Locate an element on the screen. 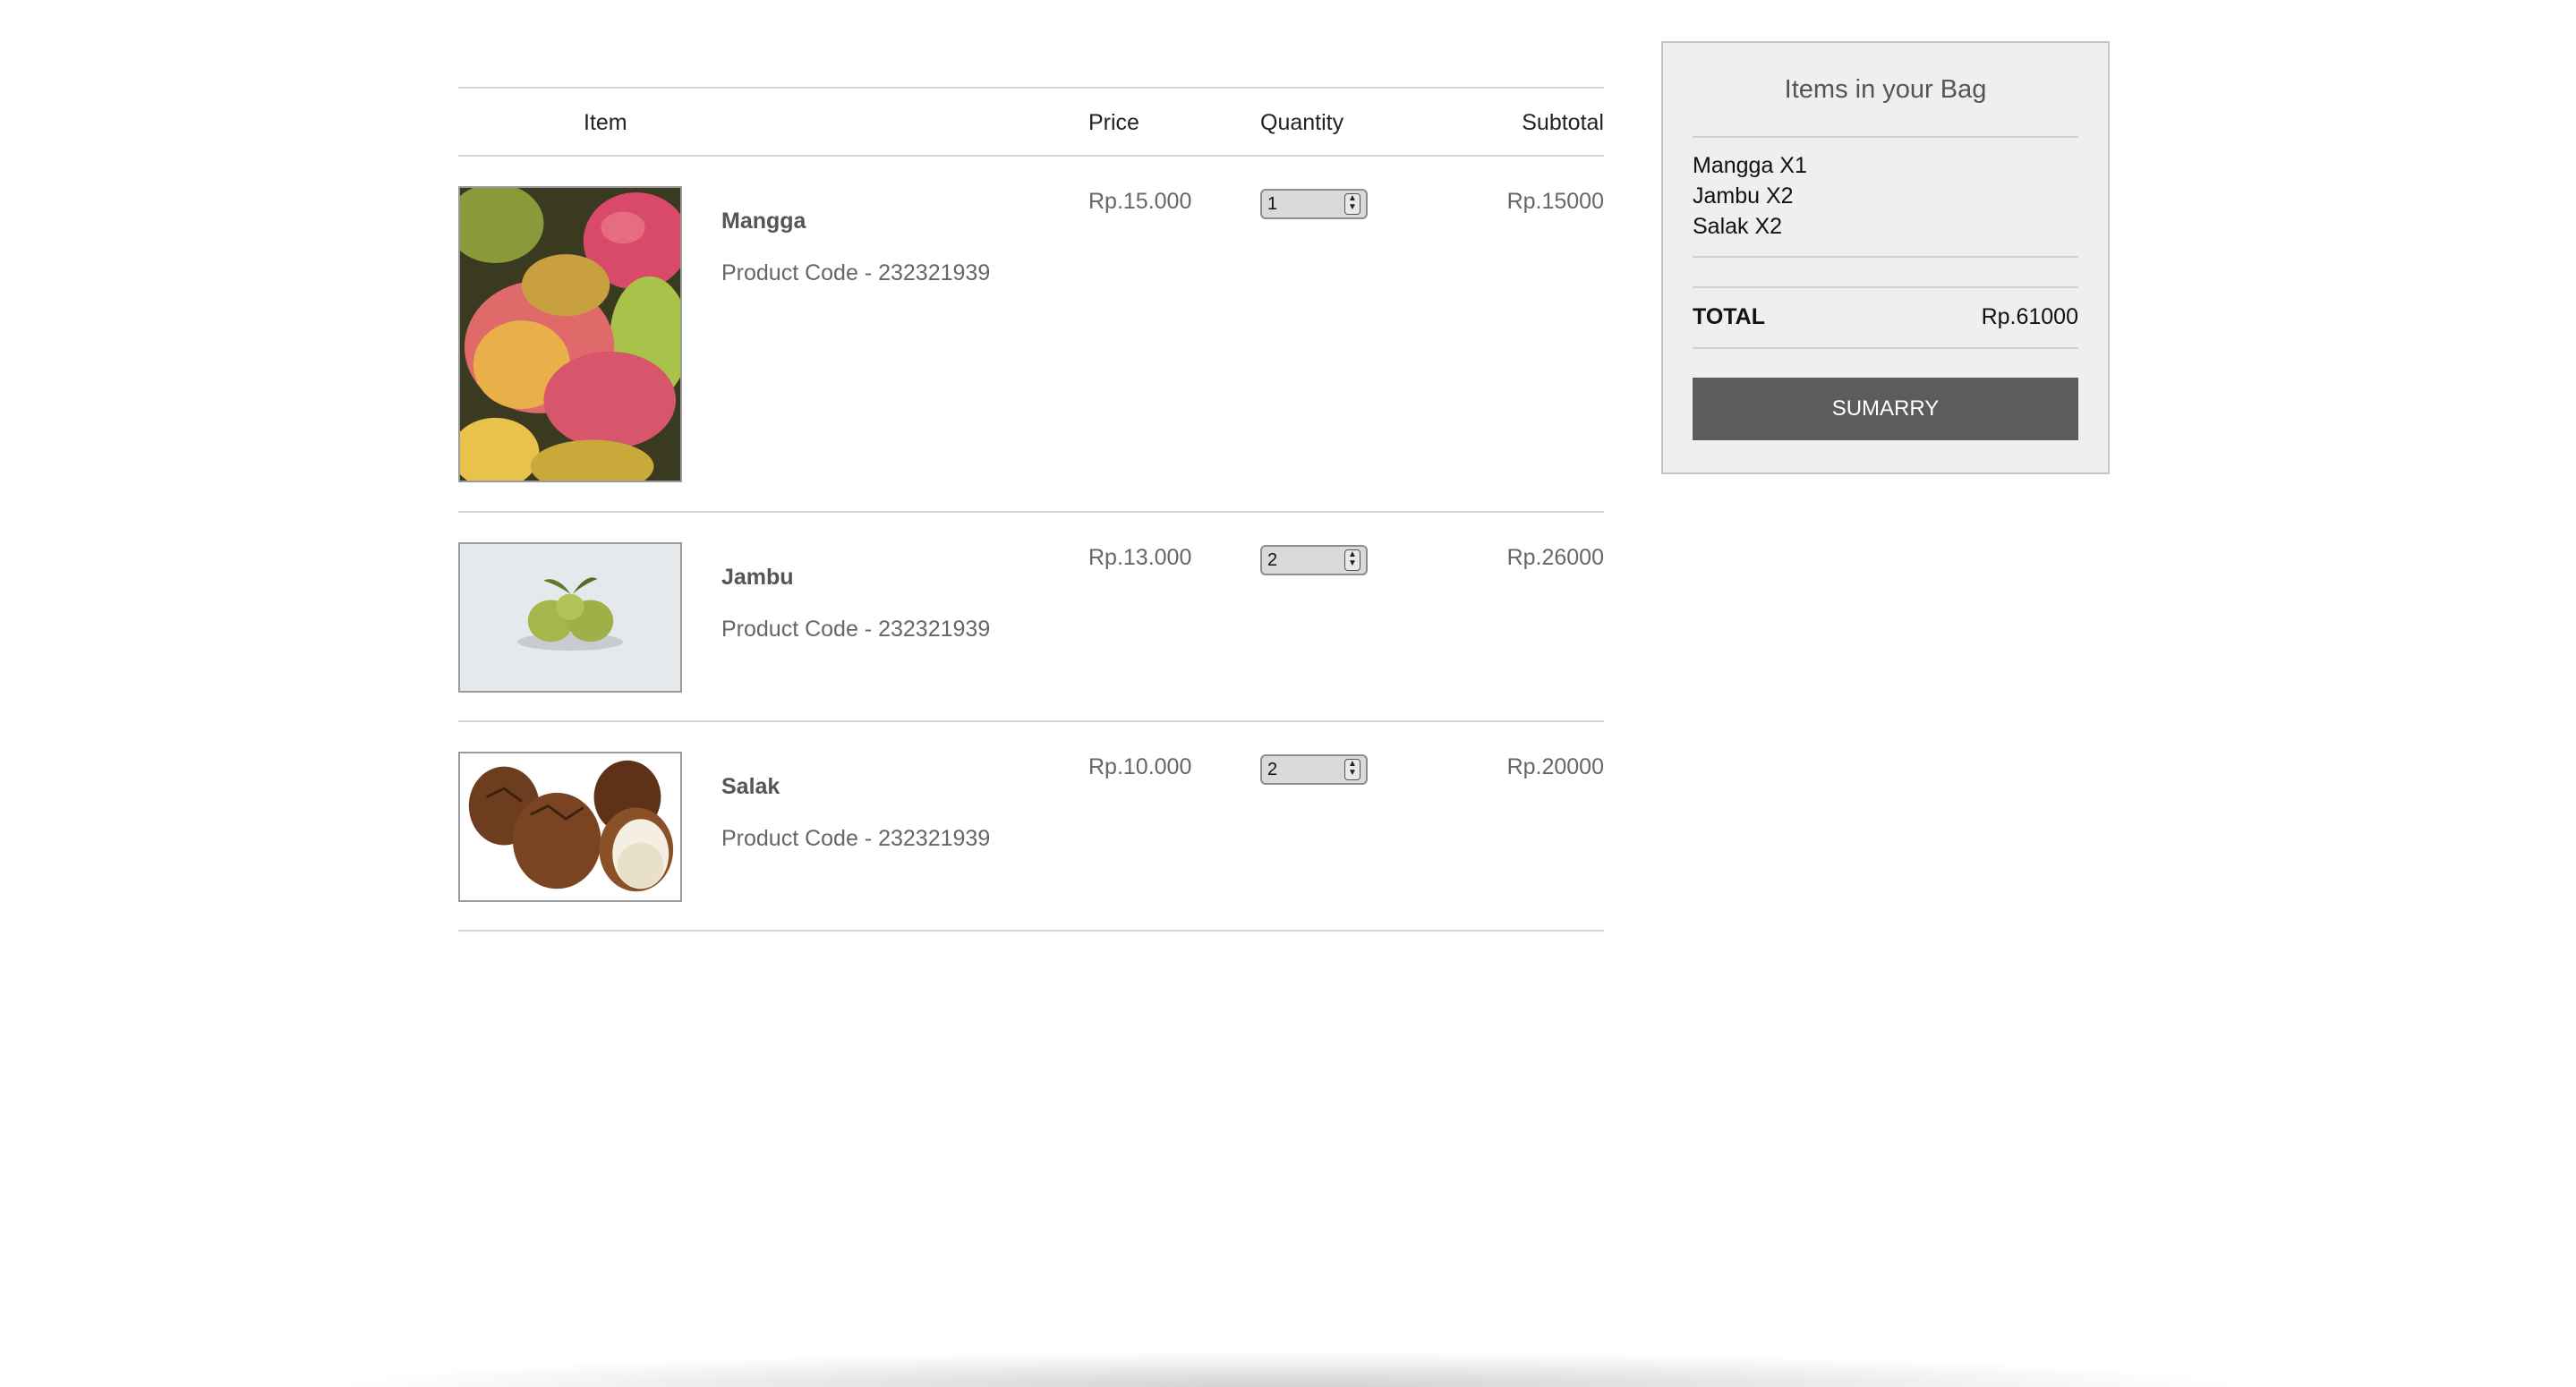 Image resolution: width=2576 pixels, height=1387 pixels. product-subtotal: Rp.15000 is located at coordinates (1555, 202).